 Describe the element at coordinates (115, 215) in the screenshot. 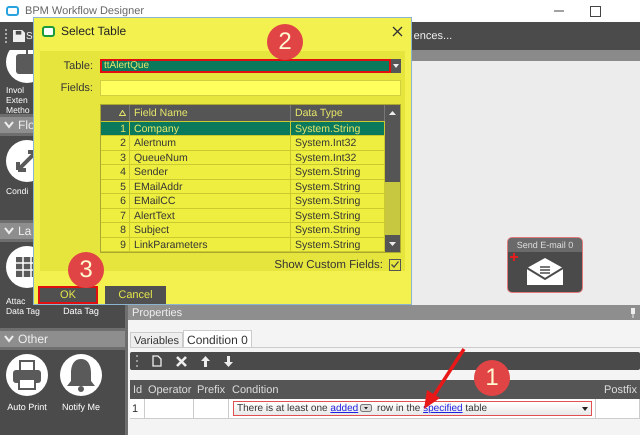

I see `row-number: 7` at that location.